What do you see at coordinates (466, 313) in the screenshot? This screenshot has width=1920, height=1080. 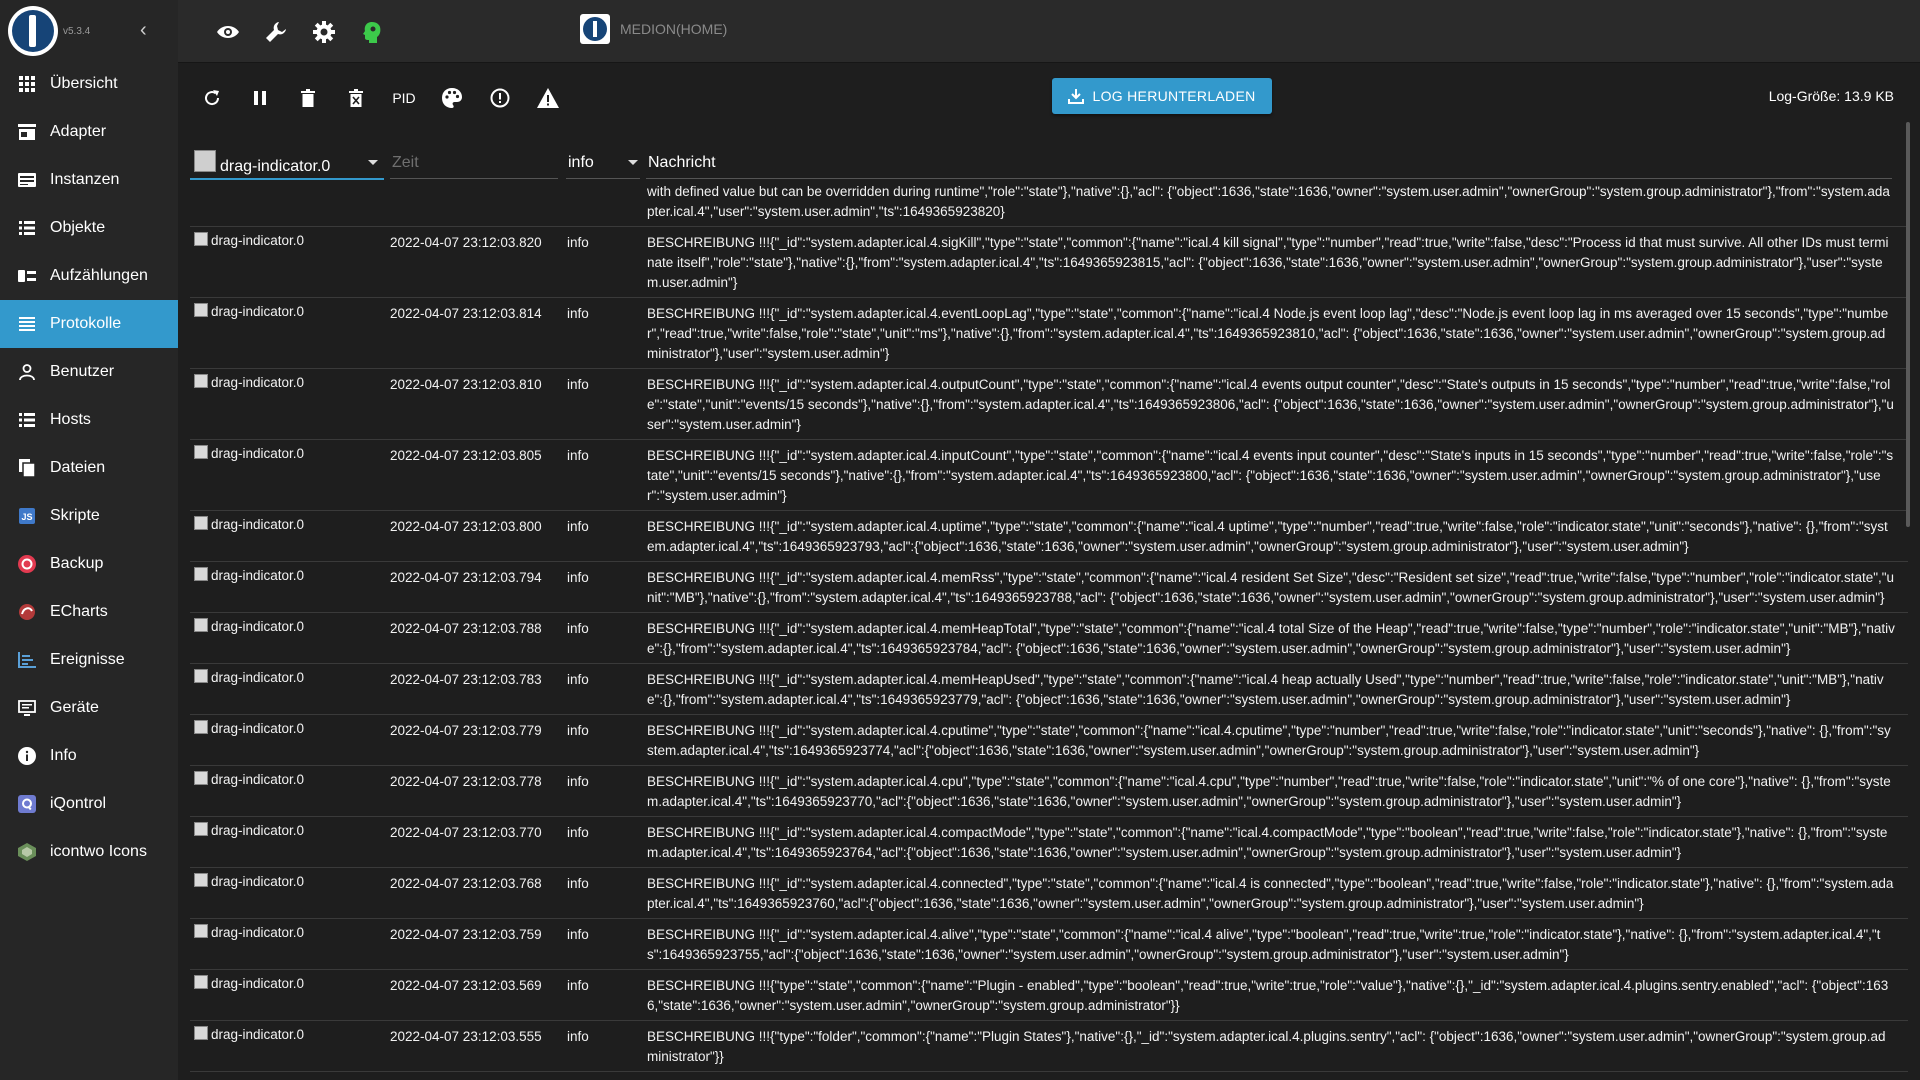 I see `log-time: 2022-04-07 23:12:03.814` at bounding box center [466, 313].